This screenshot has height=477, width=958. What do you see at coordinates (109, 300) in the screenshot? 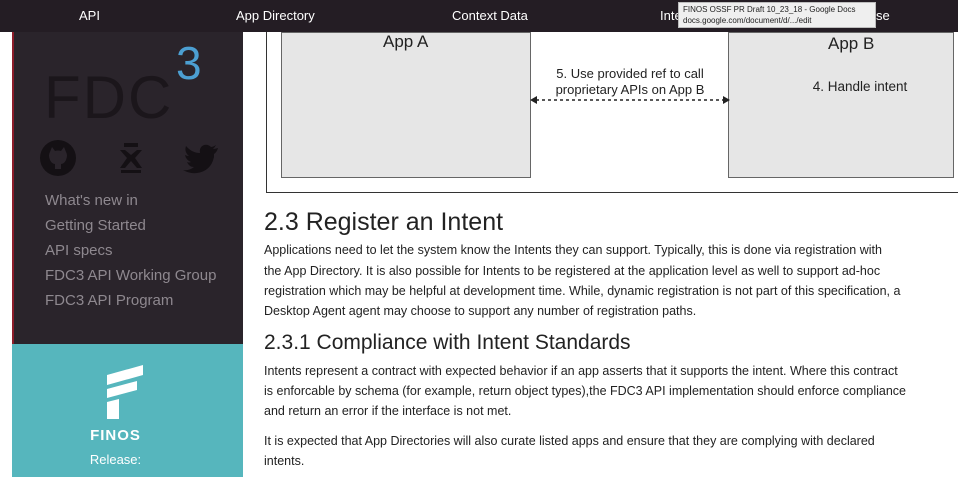
I see `sidebar-link-api-program: FDC3 API Program` at bounding box center [109, 300].